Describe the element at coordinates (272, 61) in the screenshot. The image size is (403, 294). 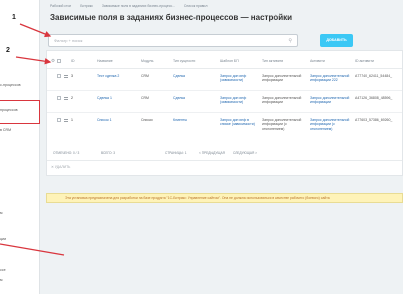
I see `column-header-activity-type: Тип активити` at that location.